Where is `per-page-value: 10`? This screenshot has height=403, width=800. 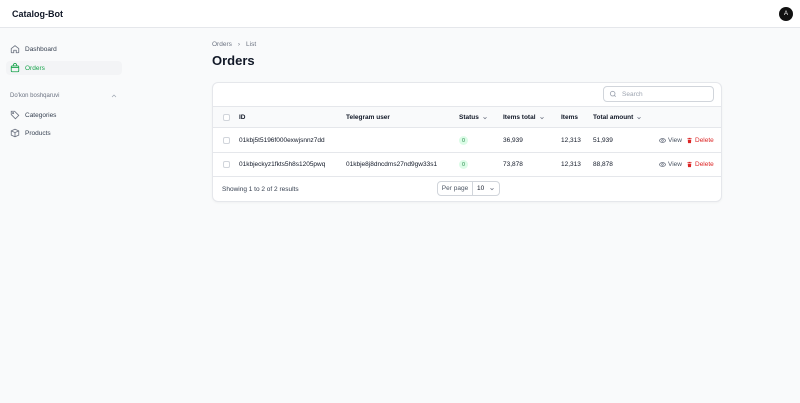 per-page-value: 10 is located at coordinates (486, 188).